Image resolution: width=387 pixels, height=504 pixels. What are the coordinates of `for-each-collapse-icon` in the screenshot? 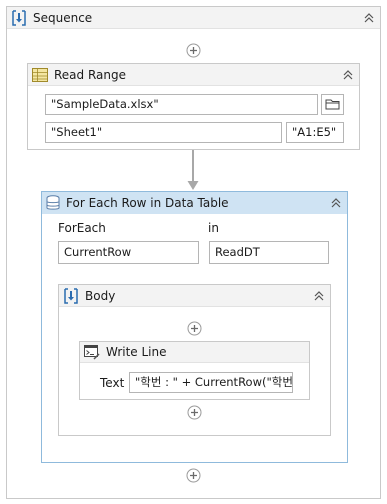 It's located at (336, 203).